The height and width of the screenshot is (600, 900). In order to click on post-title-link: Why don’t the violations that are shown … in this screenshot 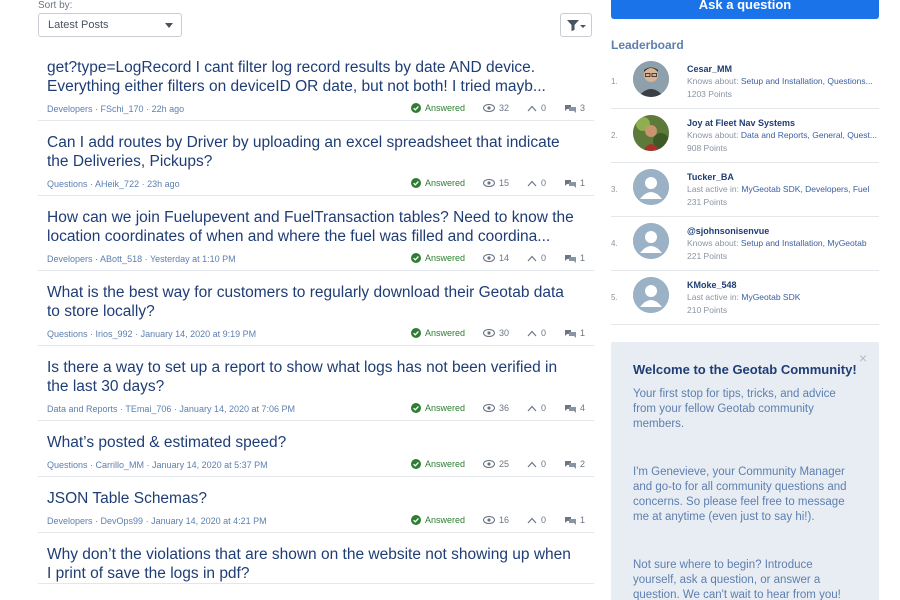, I will do `click(312, 564)`.